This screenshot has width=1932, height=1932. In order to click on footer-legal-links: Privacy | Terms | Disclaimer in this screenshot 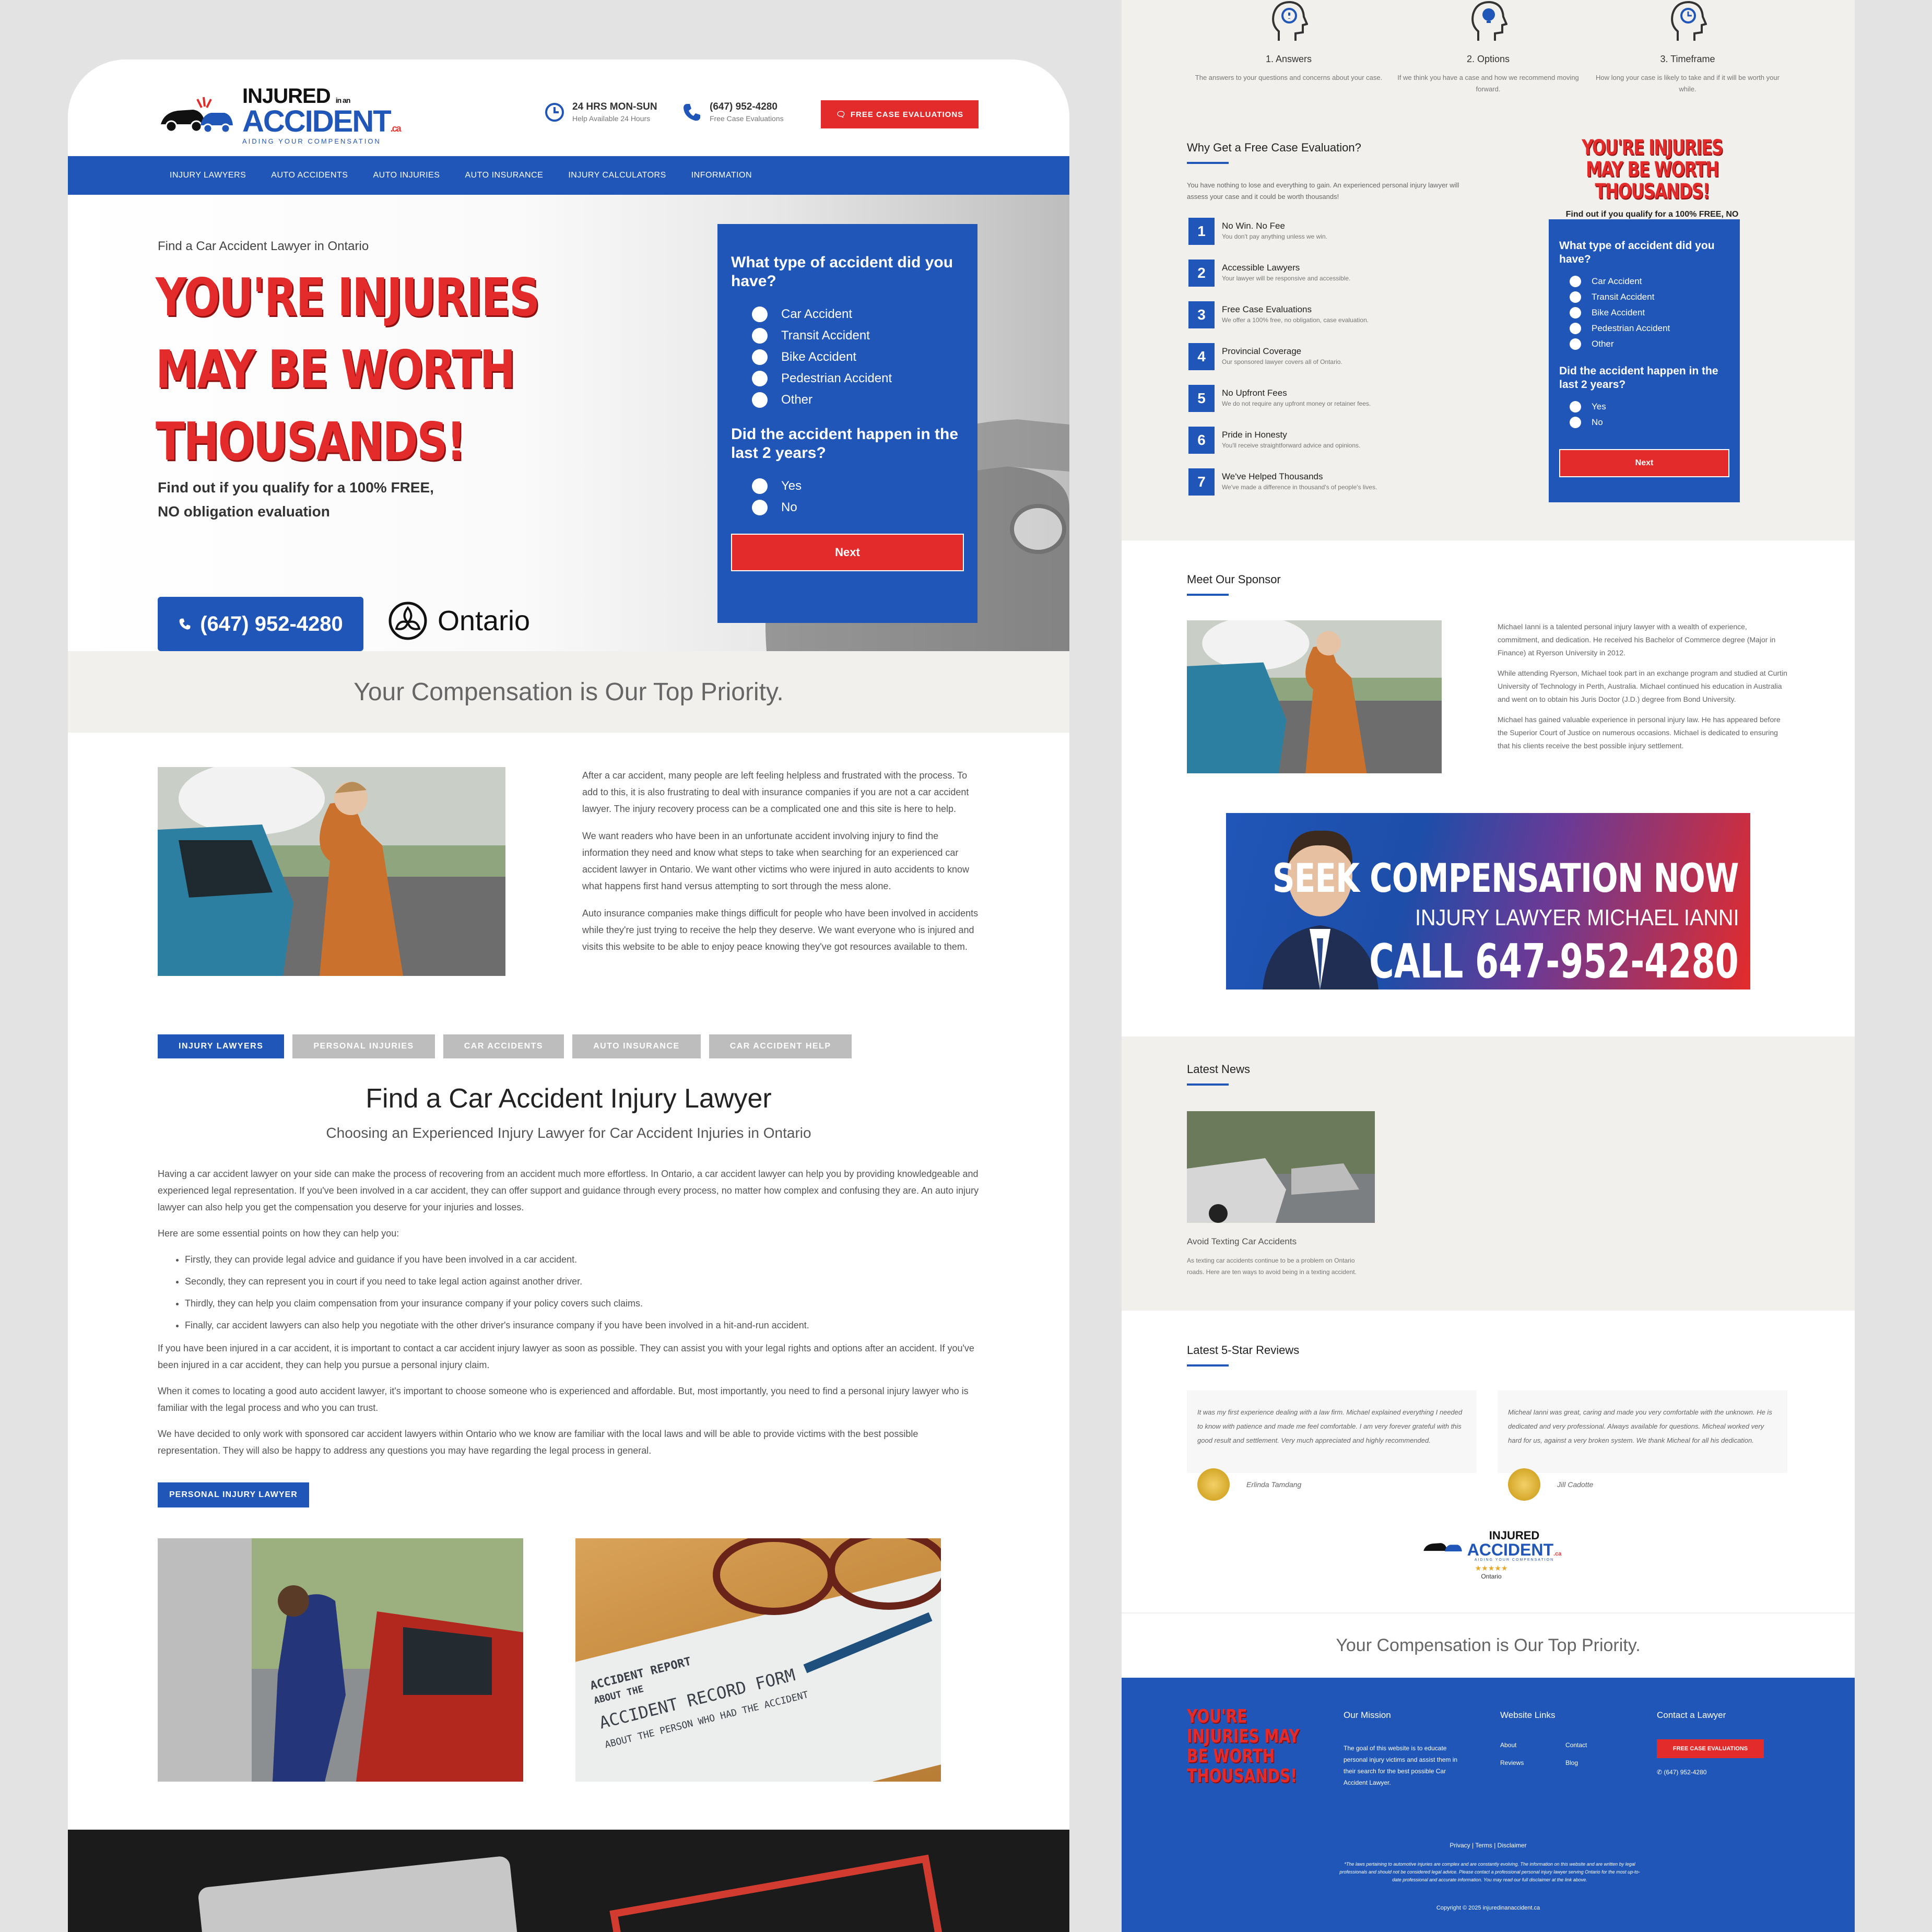, I will do `click(1488, 1845)`.